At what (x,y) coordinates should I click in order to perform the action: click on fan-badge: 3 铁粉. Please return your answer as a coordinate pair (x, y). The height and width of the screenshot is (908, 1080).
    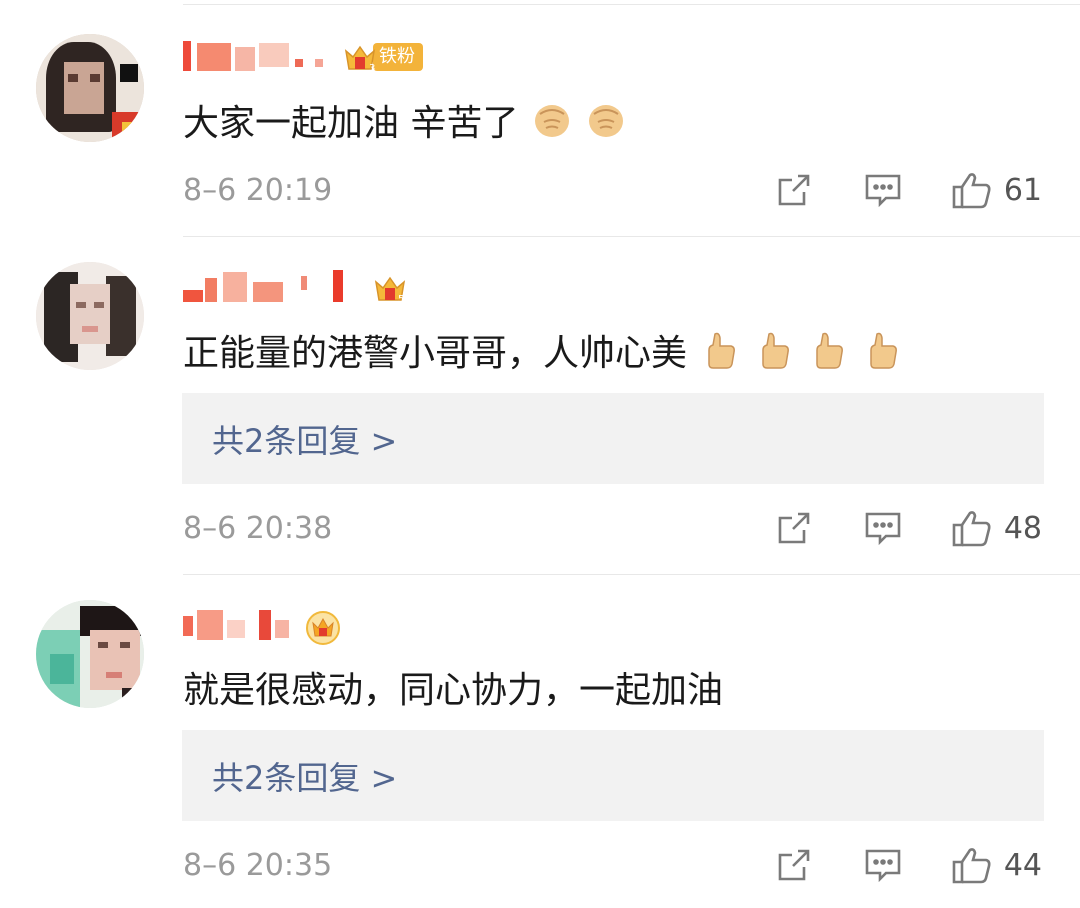
    Looking at the image, I should click on (383, 57).